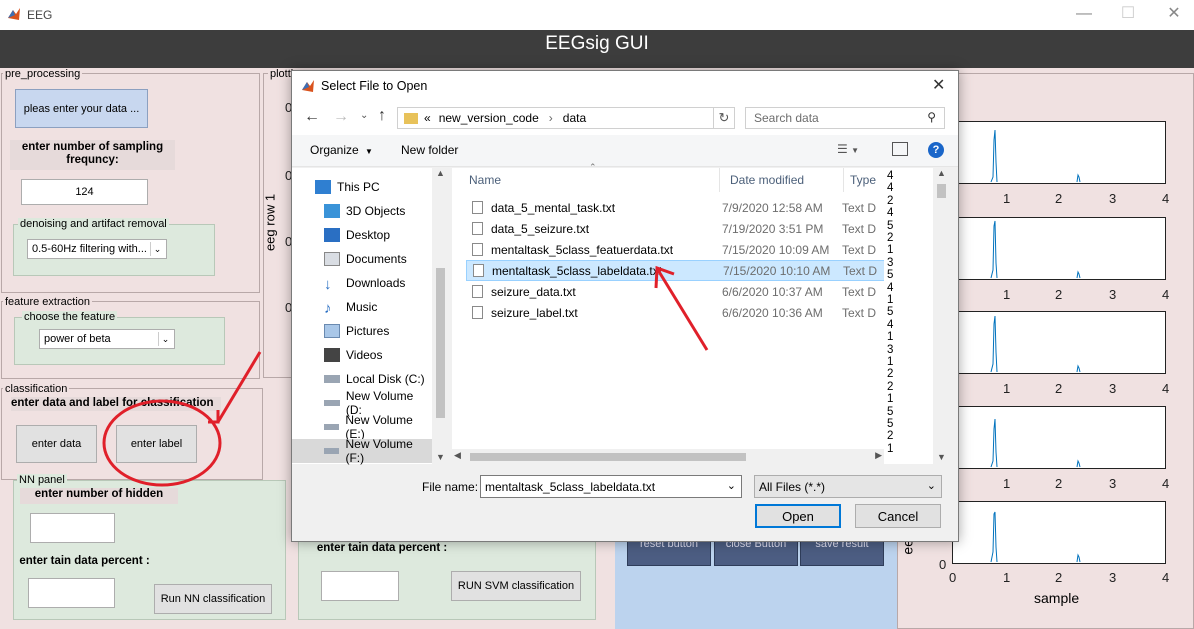  I want to click on 3d-objects-icon, so click(332, 211).